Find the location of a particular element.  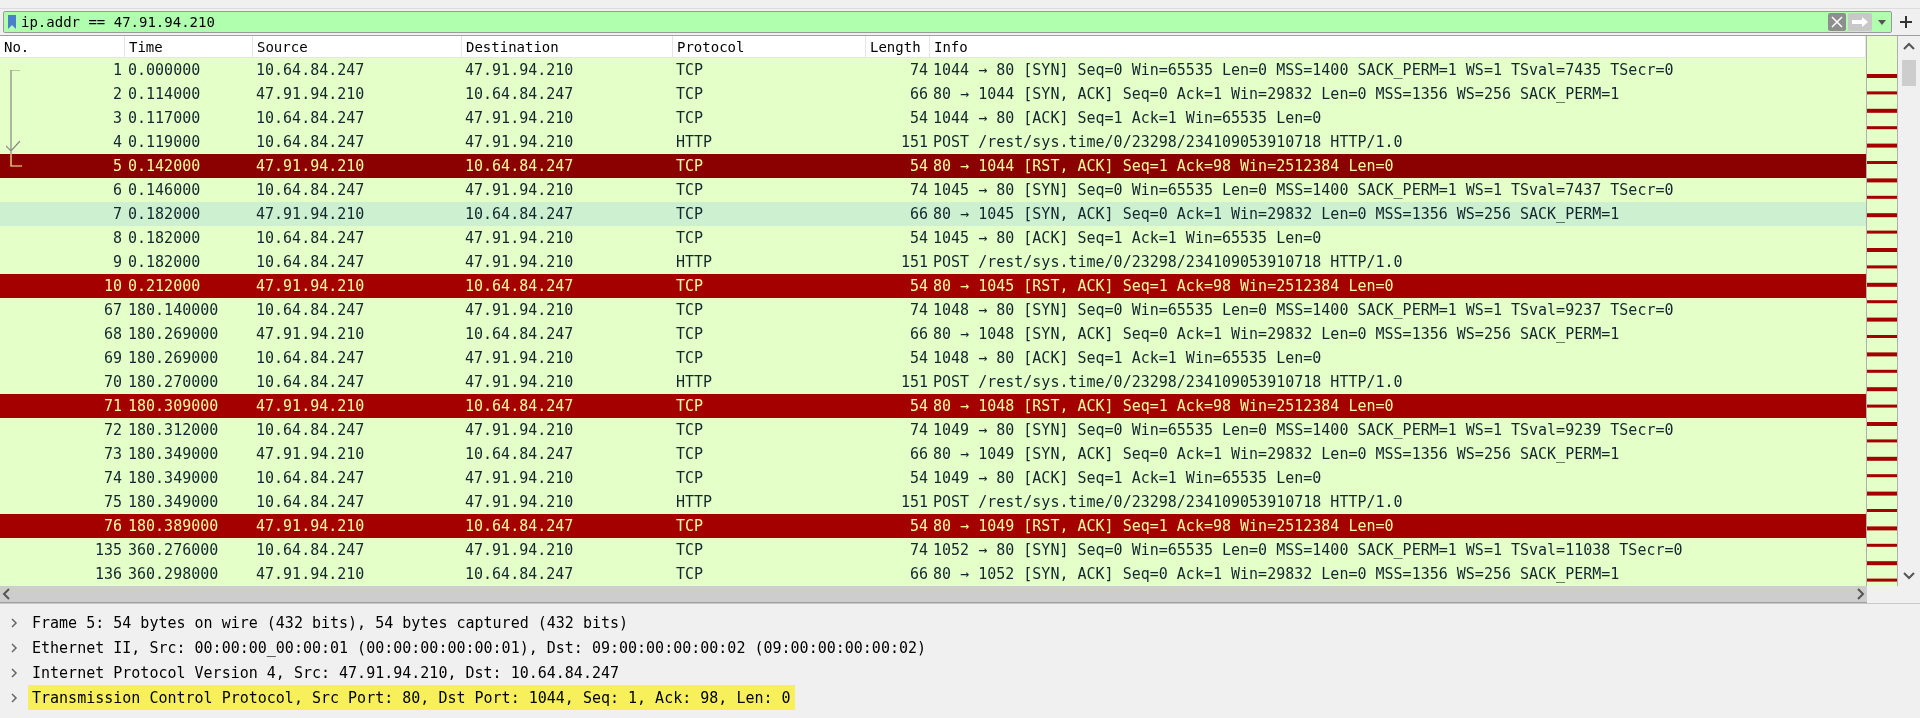

table-cell-text: 180.309000 is located at coordinates (173, 406).